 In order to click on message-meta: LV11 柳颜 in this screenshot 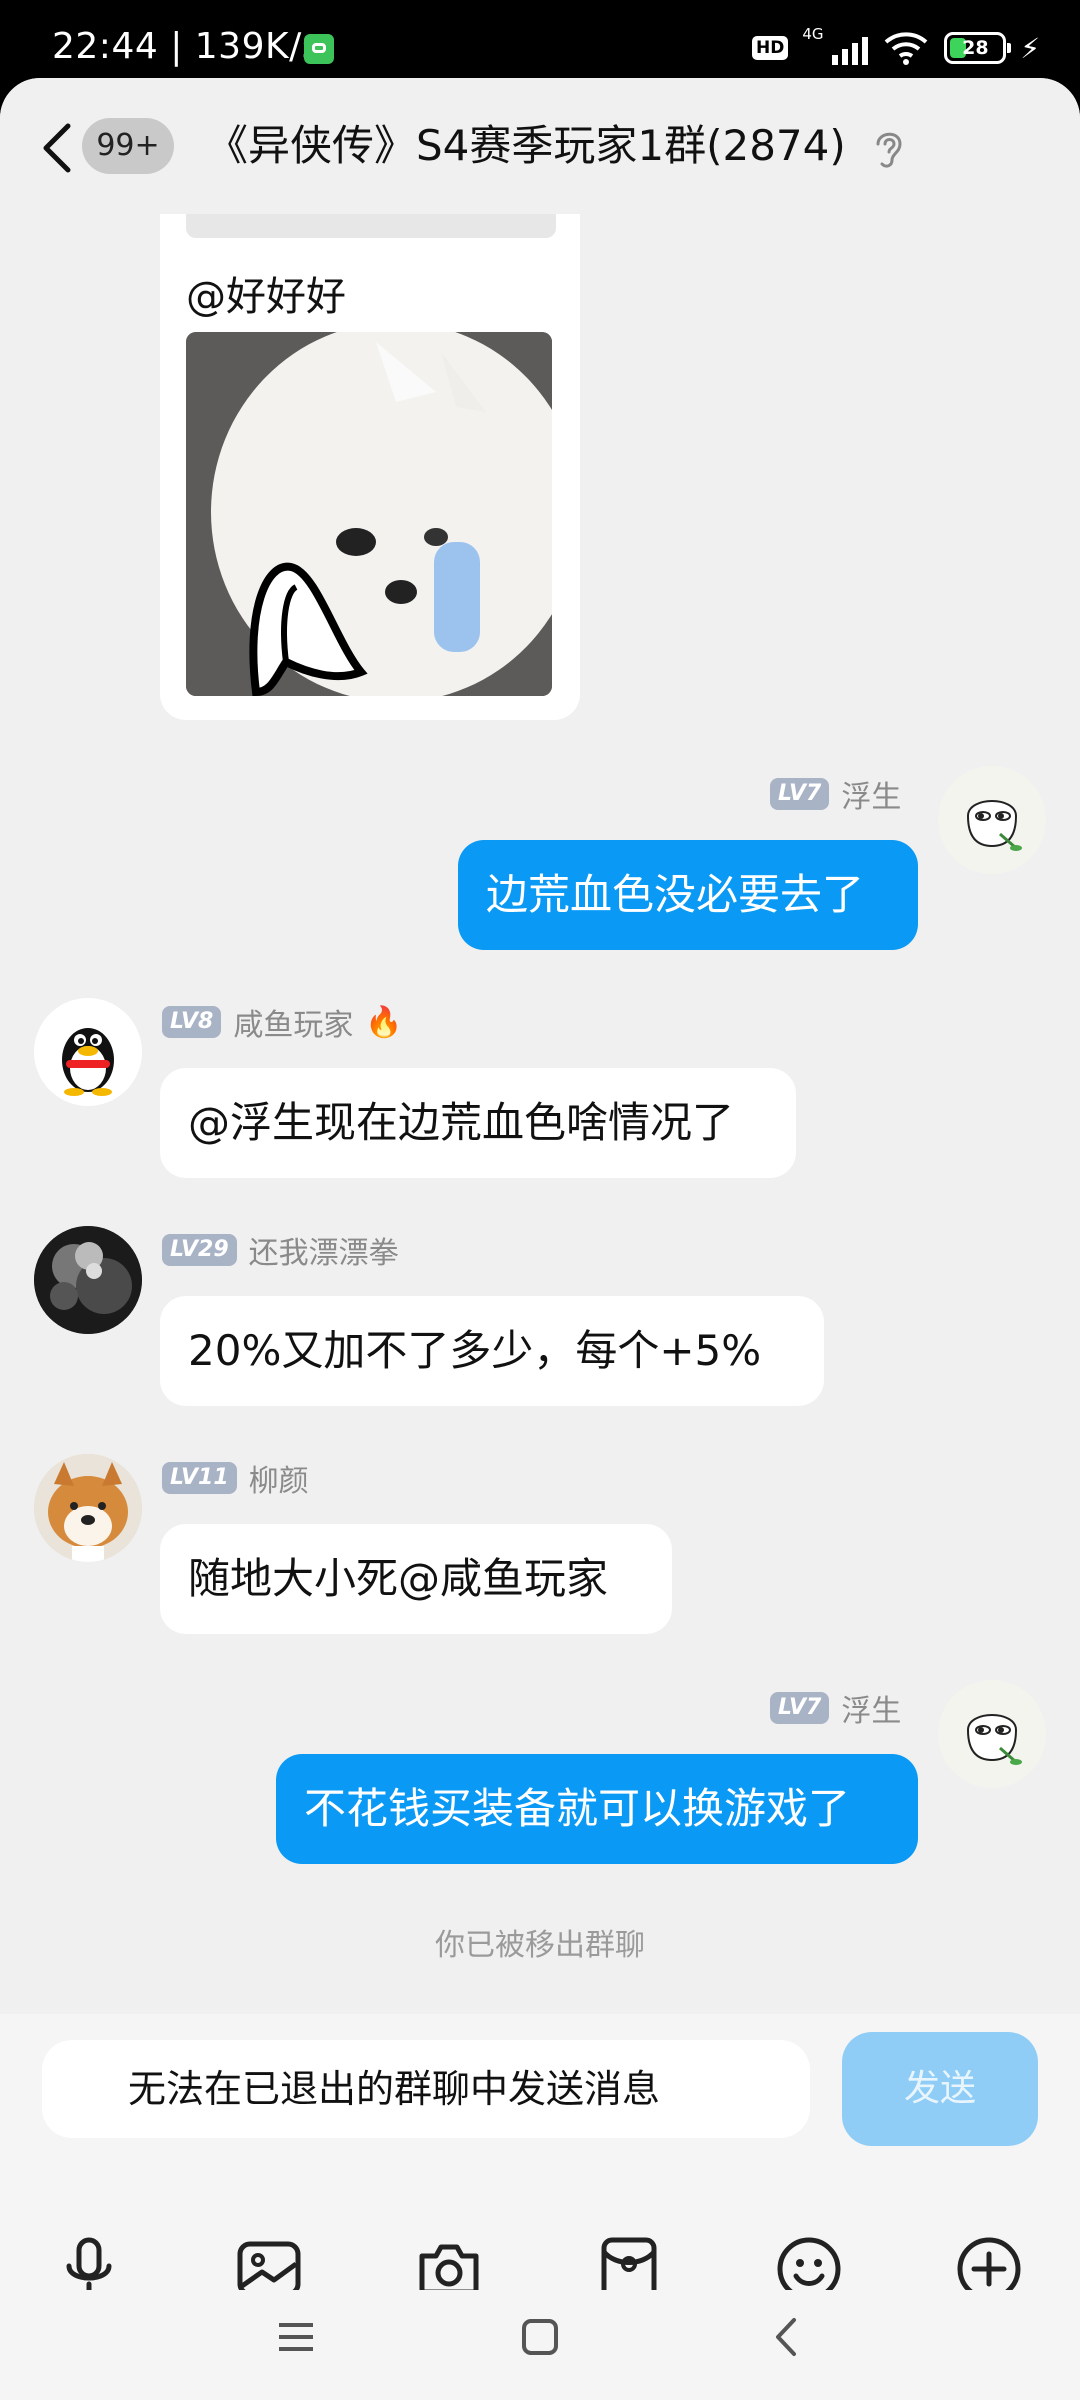, I will do `click(235, 1478)`.